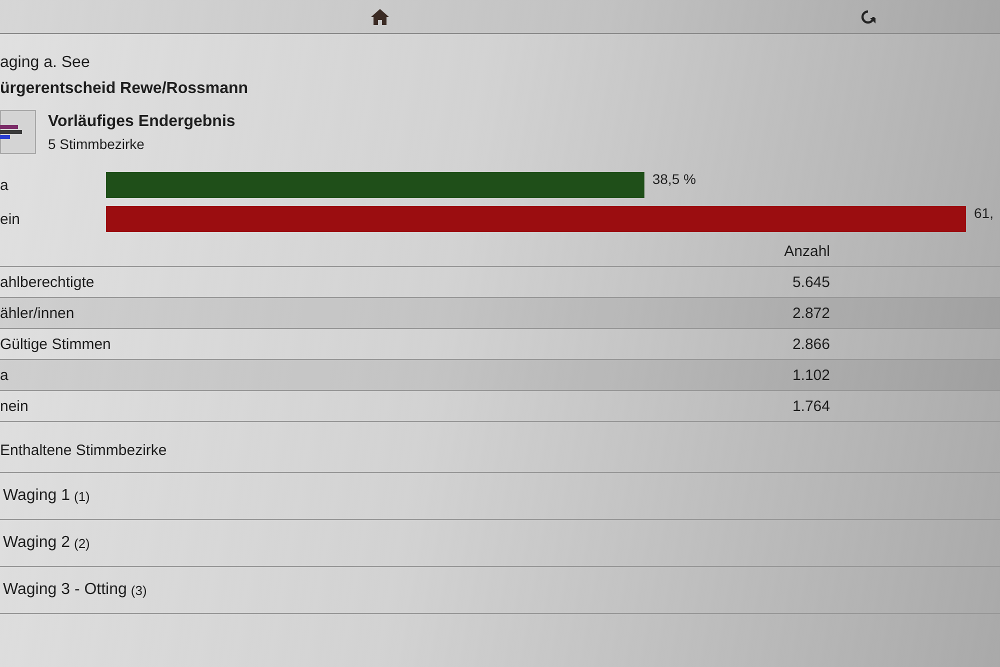 This screenshot has height=667, width=1000. Describe the element at coordinates (807, 251) in the screenshot. I see `column-header: Anzahl` at that location.